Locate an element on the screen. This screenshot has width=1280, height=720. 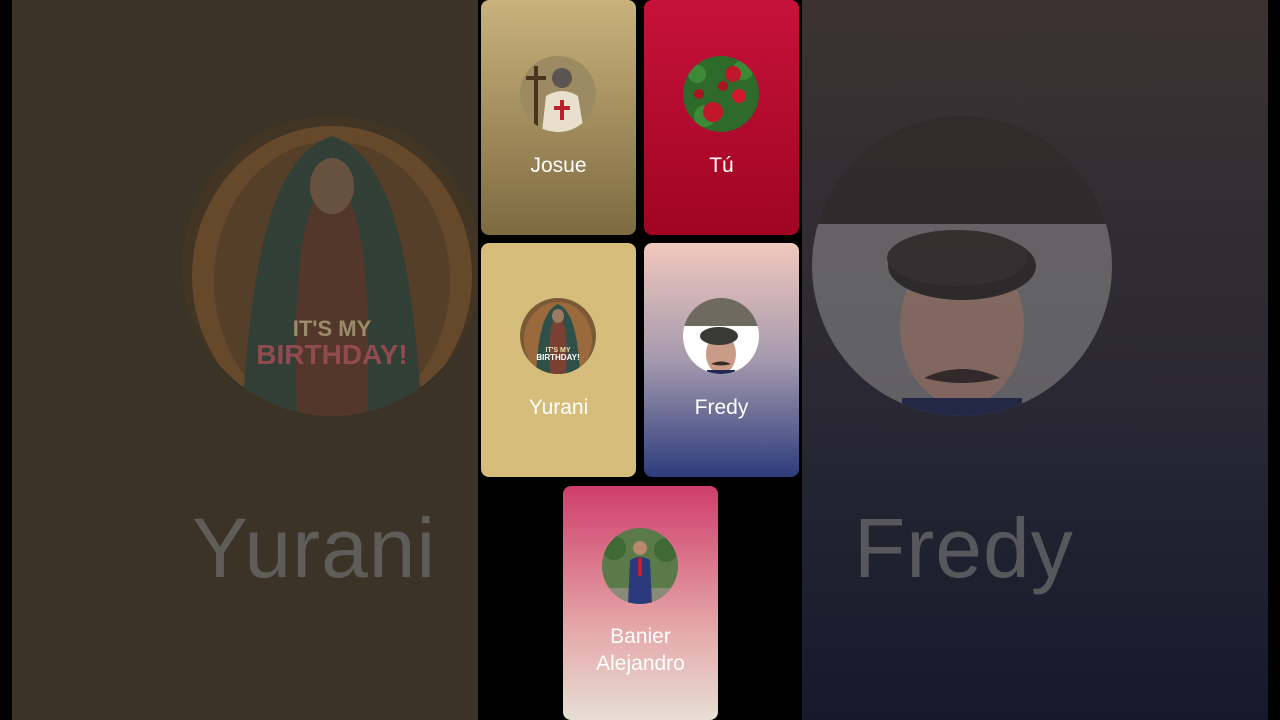
participant-name: Josue is located at coordinates (558, 165).